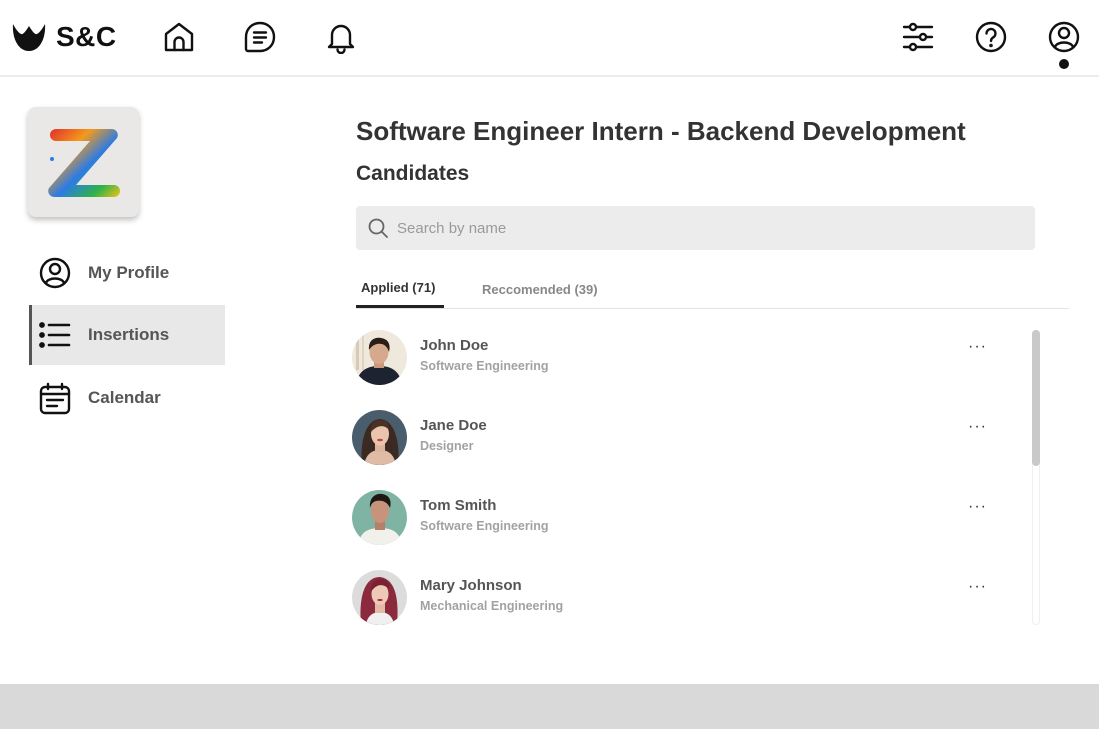  What do you see at coordinates (400, 306) in the screenshot?
I see `active-tab-indicator` at bounding box center [400, 306].